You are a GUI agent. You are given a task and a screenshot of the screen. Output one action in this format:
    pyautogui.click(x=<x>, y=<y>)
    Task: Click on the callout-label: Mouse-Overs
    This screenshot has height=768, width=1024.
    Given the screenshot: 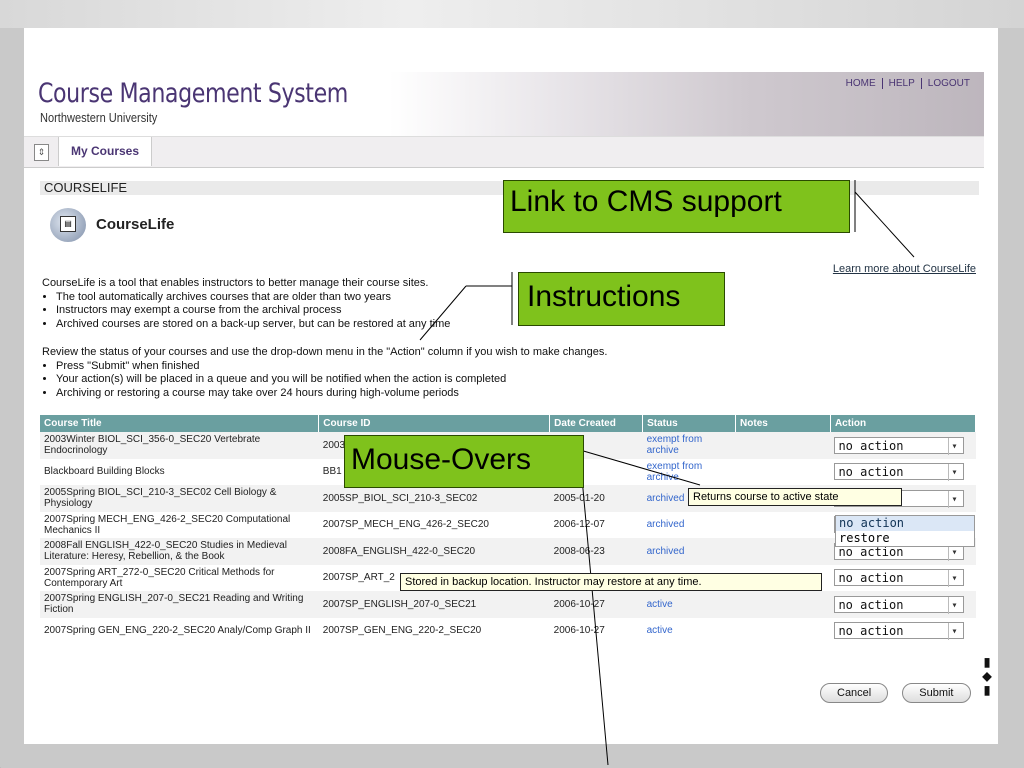 What is the action you would take?
    pyautogui.click(x=441, y=459)
    